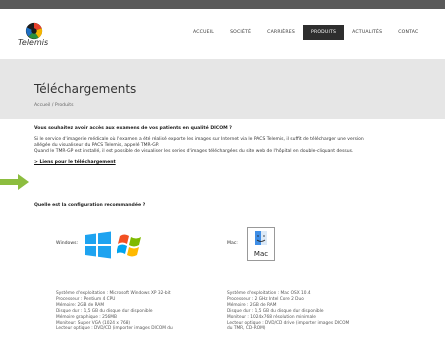  I want to click on arrow-right-icon, so click(14, 182).